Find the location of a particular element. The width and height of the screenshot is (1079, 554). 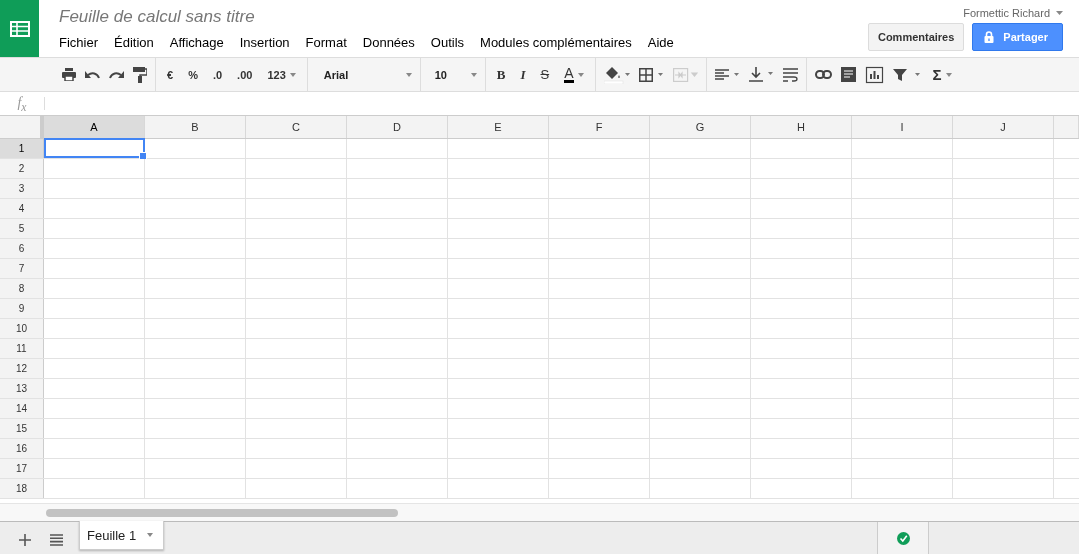

menu-item: Modules complémentaires is located at coordinates (556, 42).